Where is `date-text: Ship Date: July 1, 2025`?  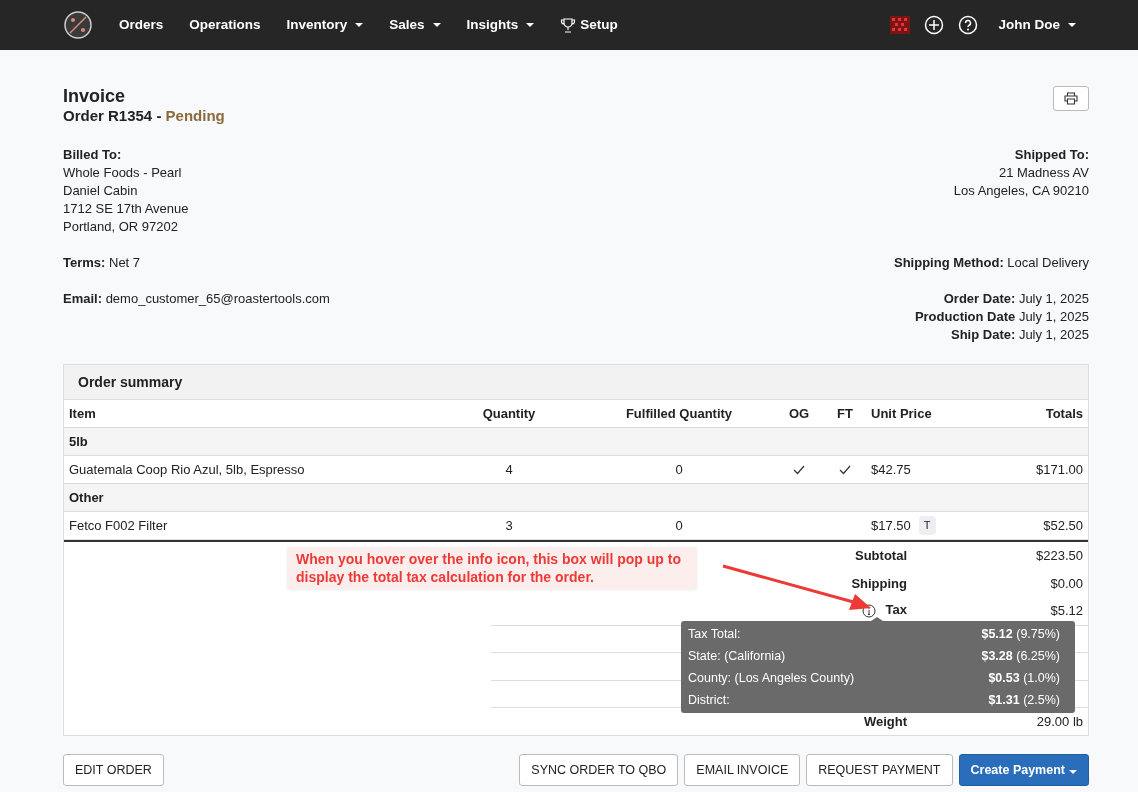 date-text: Ship Date: July 1, 2025 is located at coordinates (1019, 335).